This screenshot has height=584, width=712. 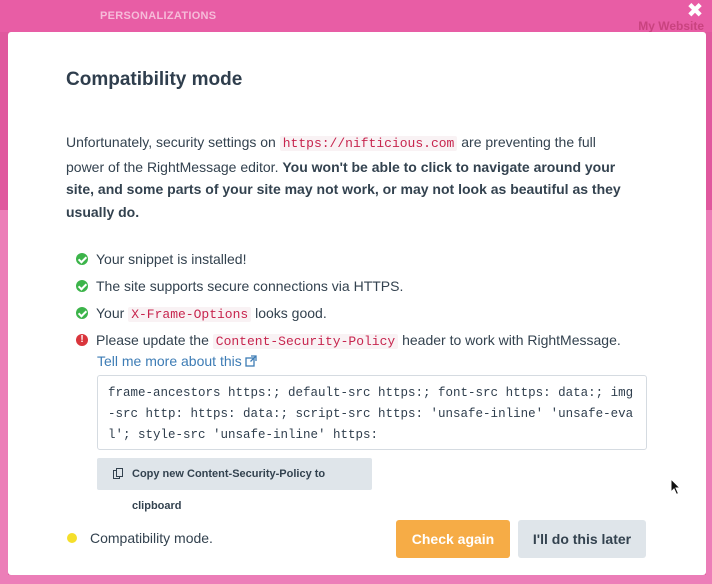 What do you see at coordinates (190, 314) in the screenshot?
I see `header-name-code: X-Frame-Options` at bounding box center [190, 314].